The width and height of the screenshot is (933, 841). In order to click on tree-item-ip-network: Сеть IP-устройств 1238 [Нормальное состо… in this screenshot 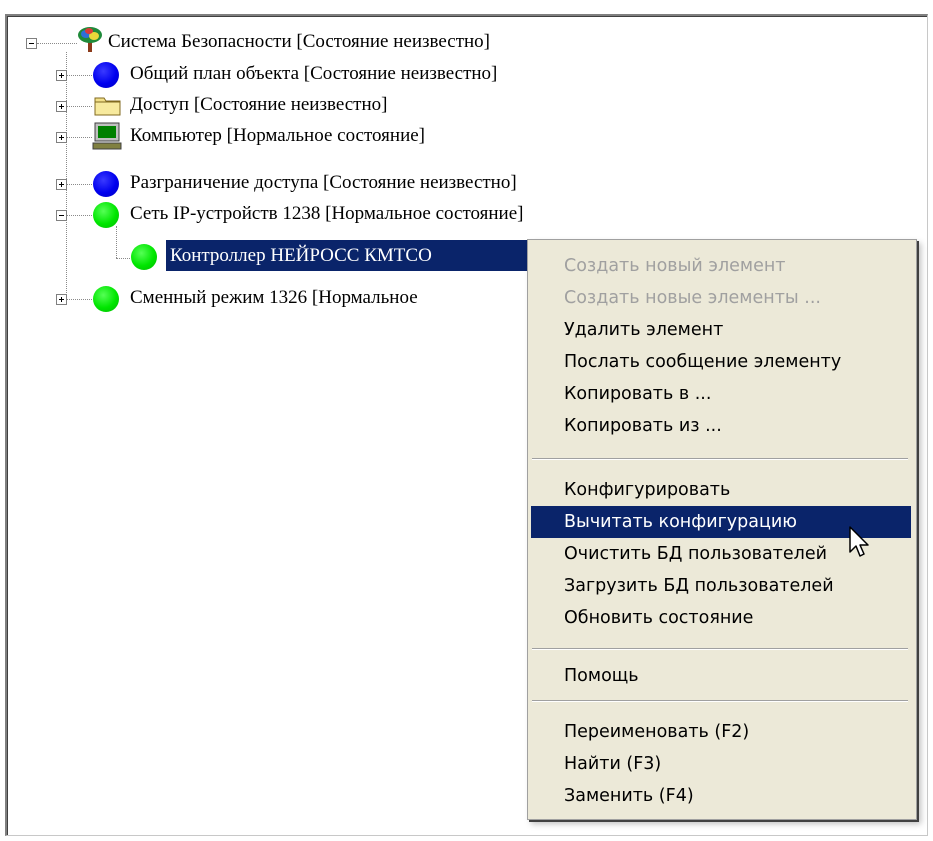, I will do `click(326, 214)`.